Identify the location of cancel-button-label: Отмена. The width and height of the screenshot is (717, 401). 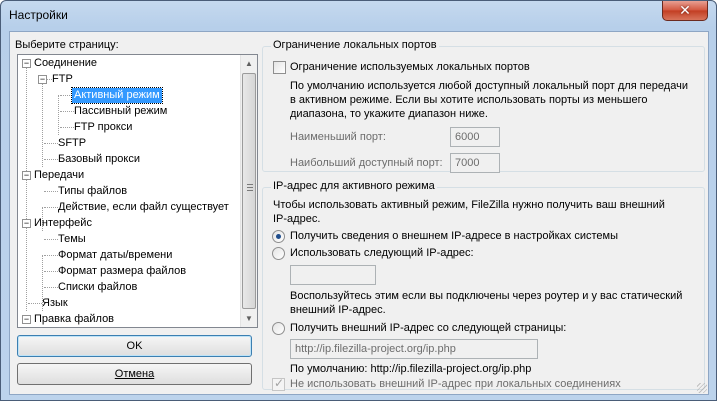
(134, 374).